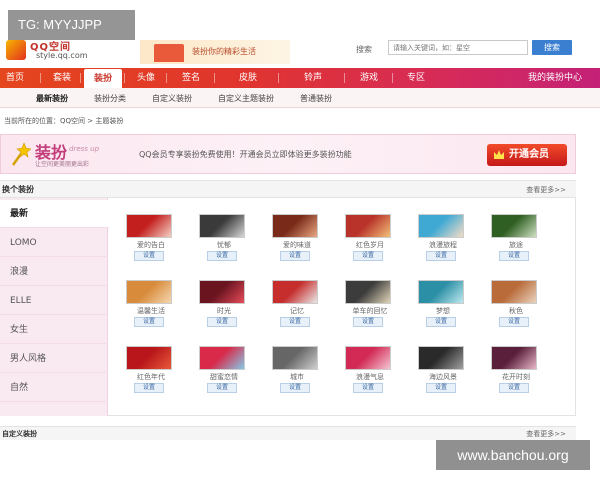  Describe the element at coordinates (546, 190) in the screenshot. I see `section-more-link: 查看更多>>` at that location.